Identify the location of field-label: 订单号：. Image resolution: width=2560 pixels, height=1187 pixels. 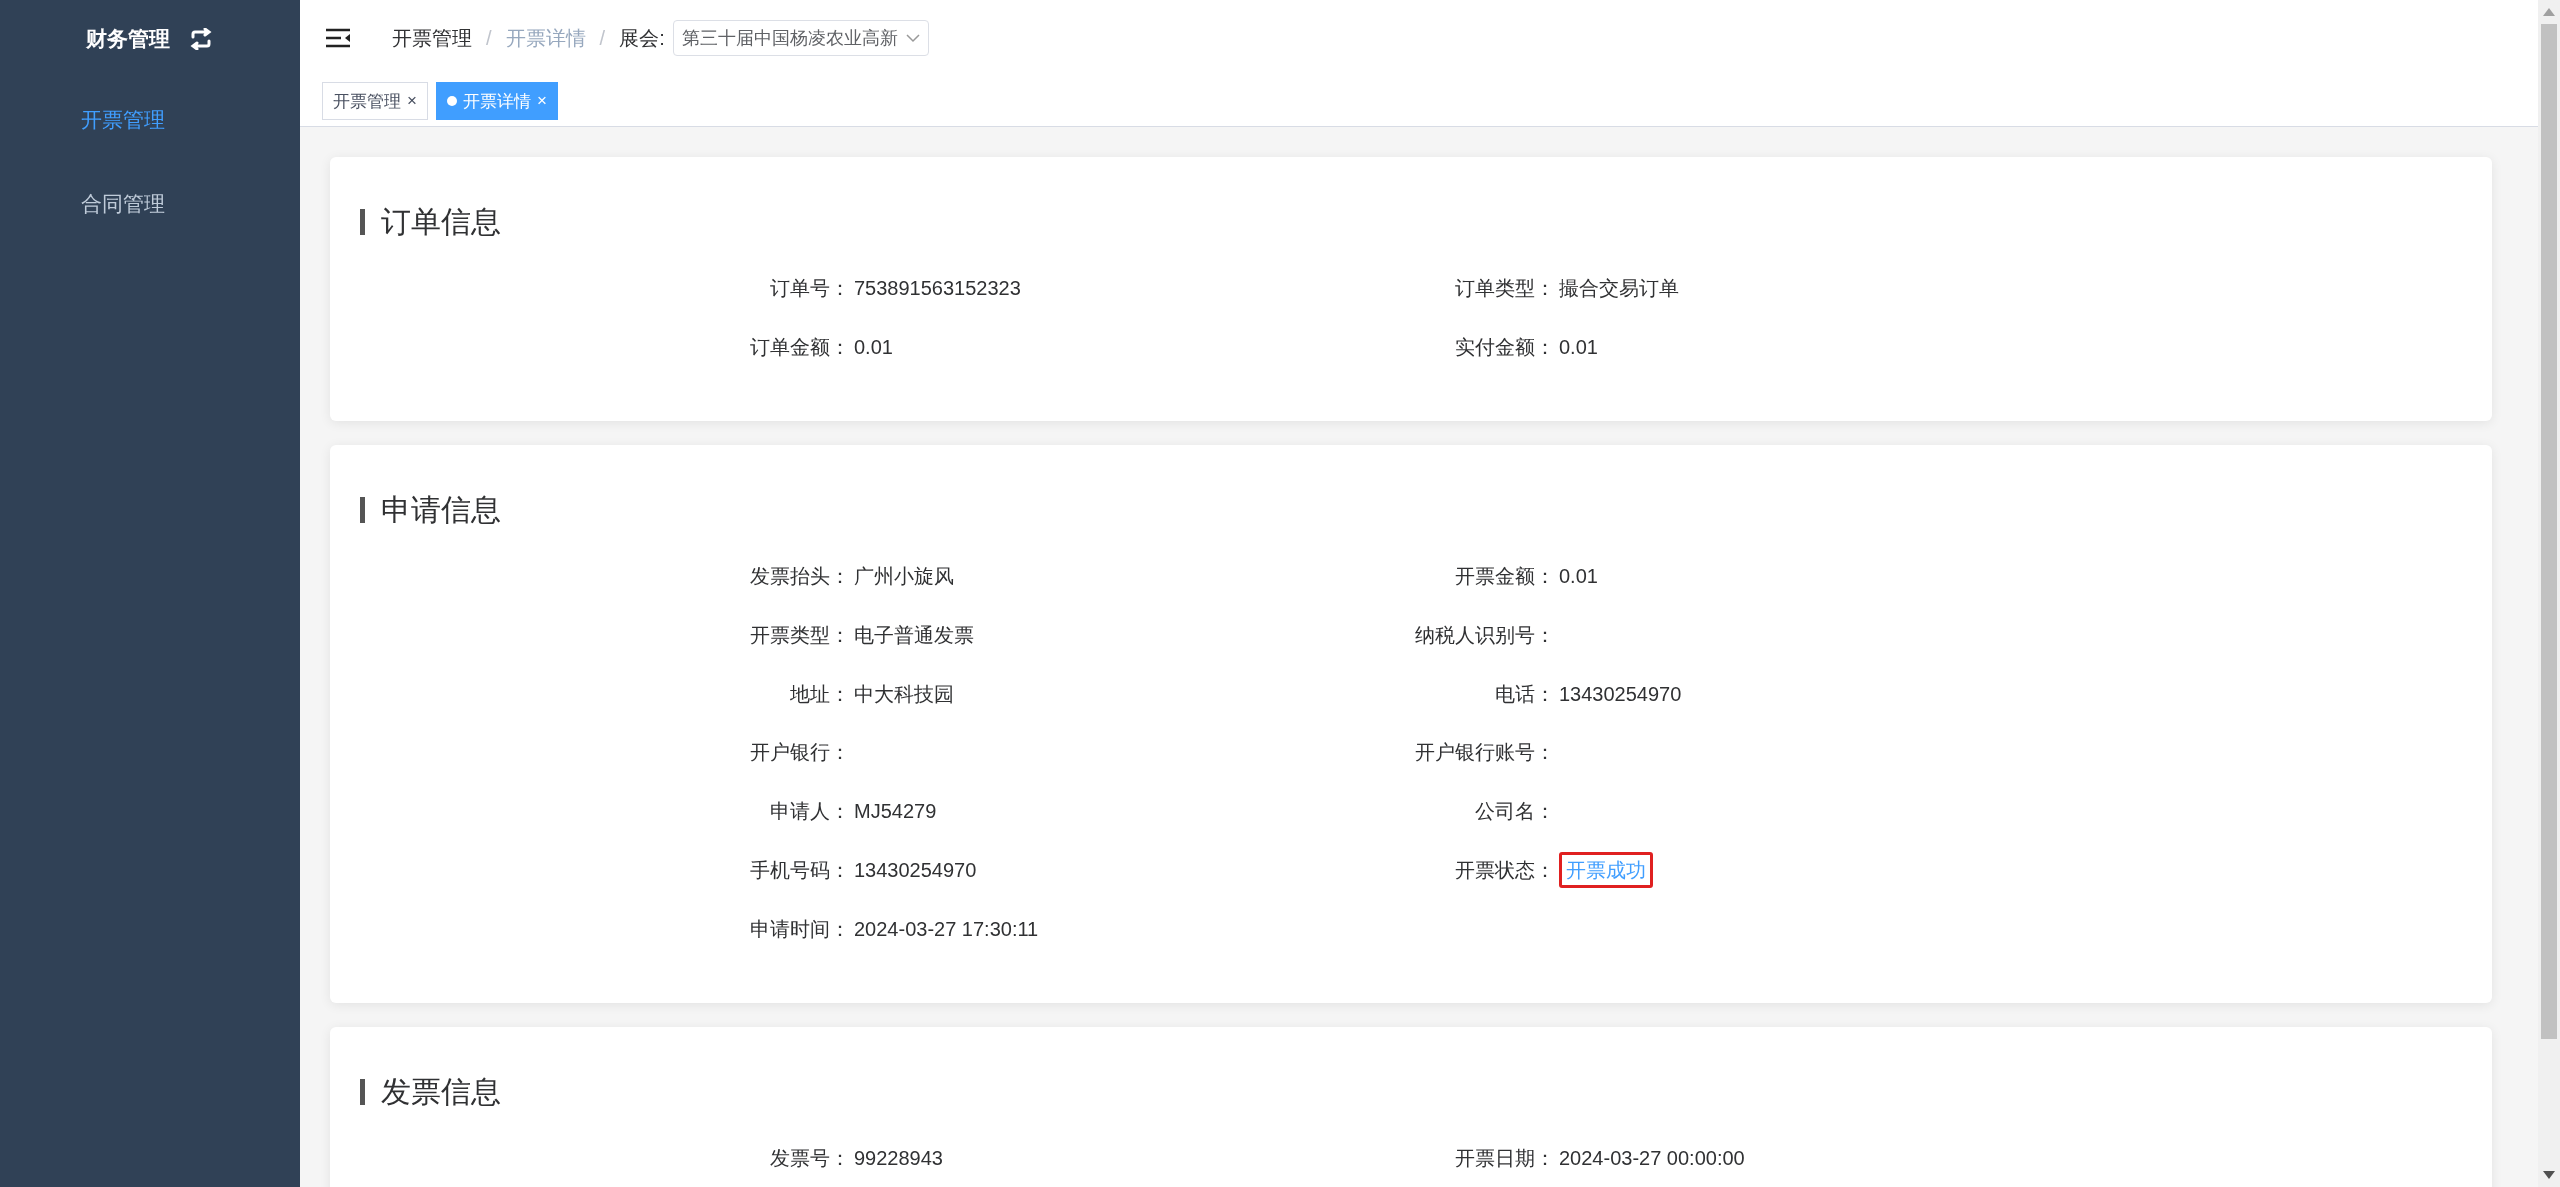
(810, 288).